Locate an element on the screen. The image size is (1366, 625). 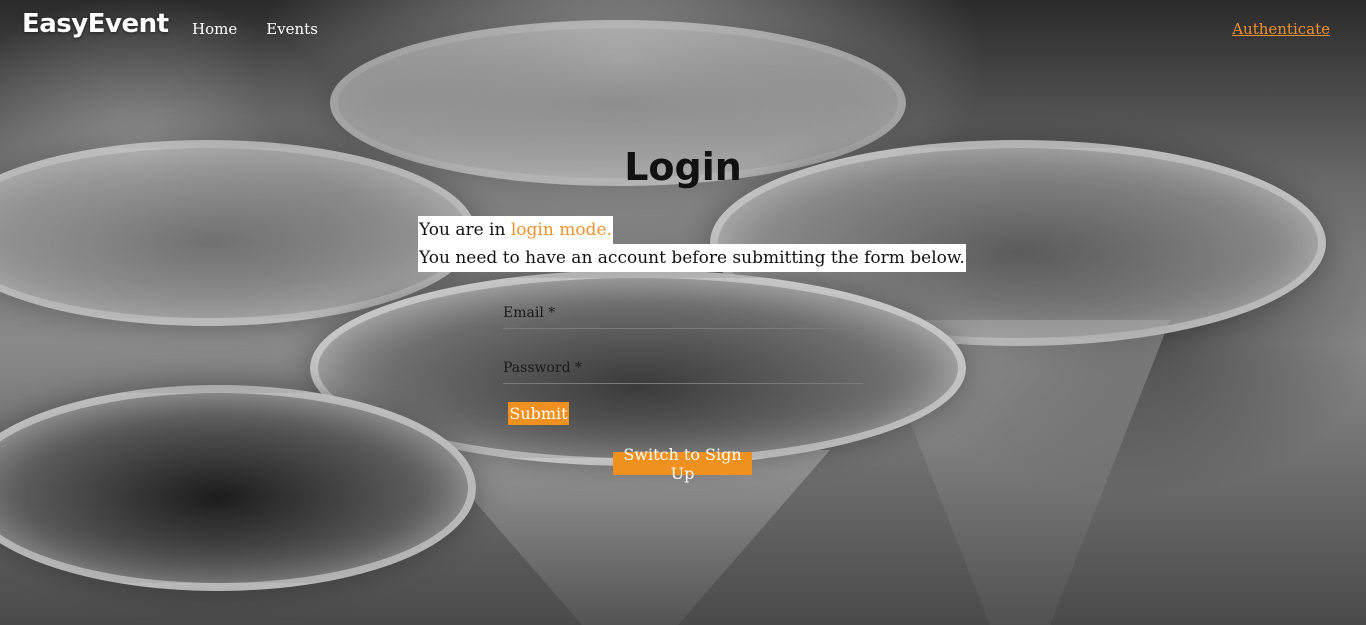
mode-indicator: login mode. is located at coordinates (561, 230).